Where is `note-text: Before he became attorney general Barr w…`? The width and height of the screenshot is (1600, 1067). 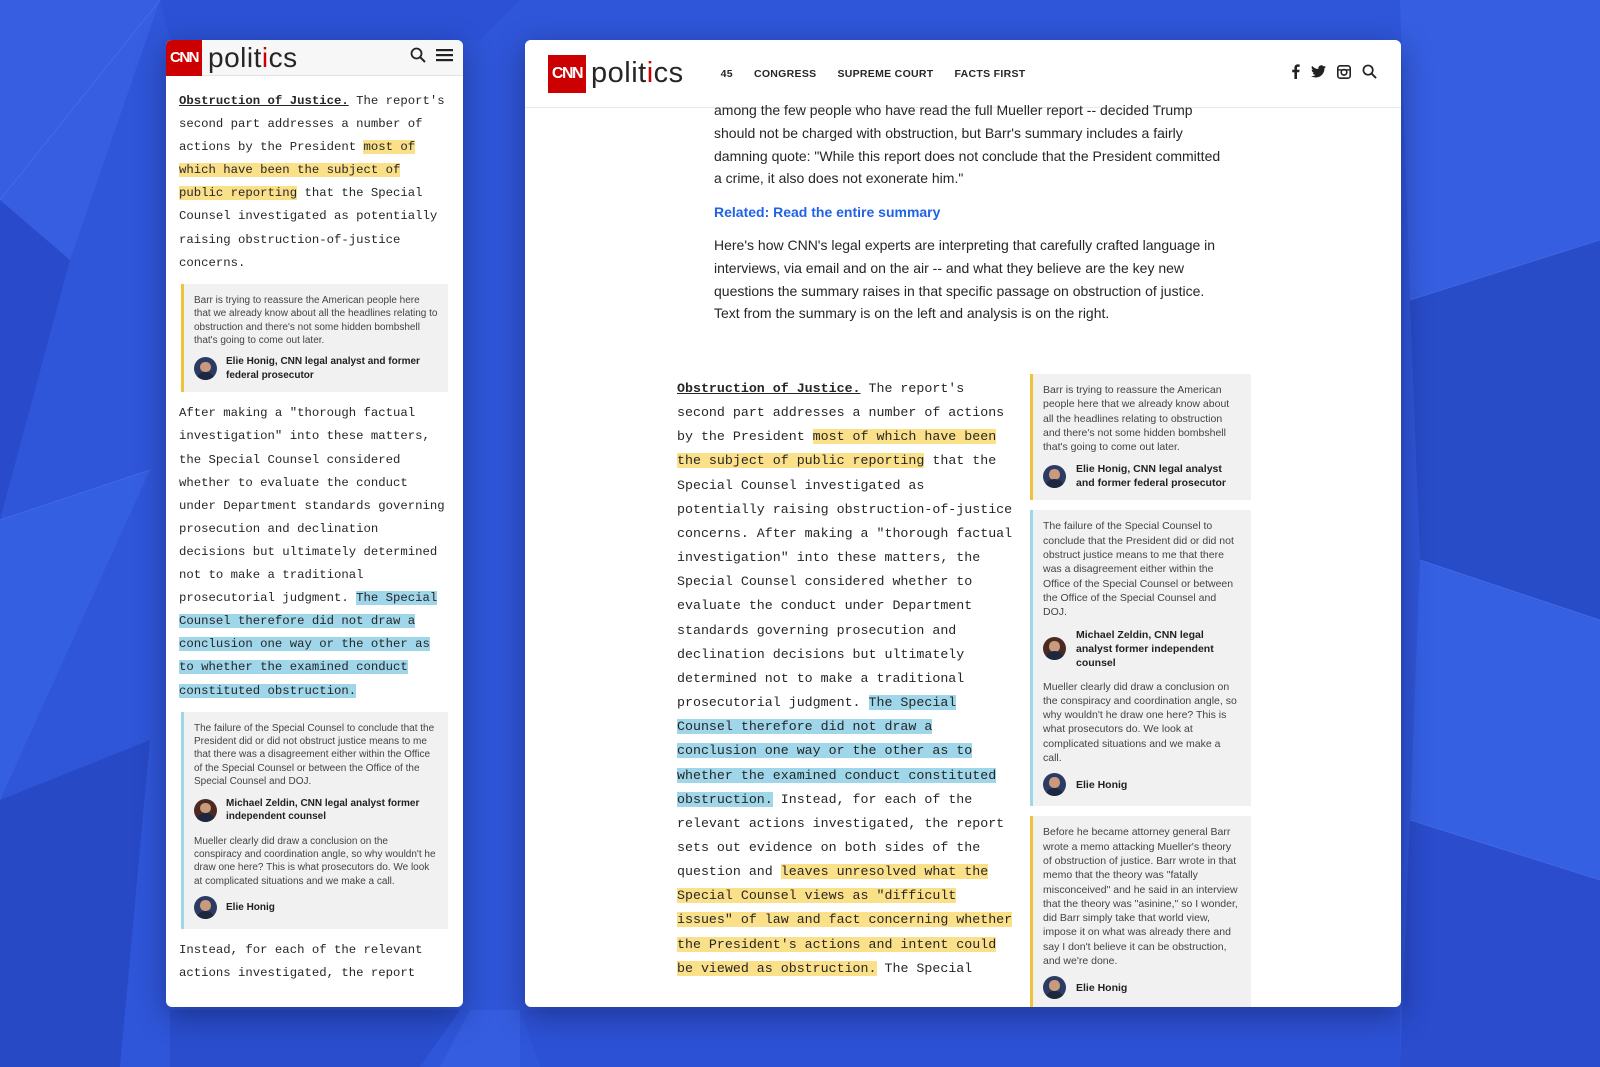 note-text: Before he became attorney general Barr w… is located at coordinates (1140, 897).